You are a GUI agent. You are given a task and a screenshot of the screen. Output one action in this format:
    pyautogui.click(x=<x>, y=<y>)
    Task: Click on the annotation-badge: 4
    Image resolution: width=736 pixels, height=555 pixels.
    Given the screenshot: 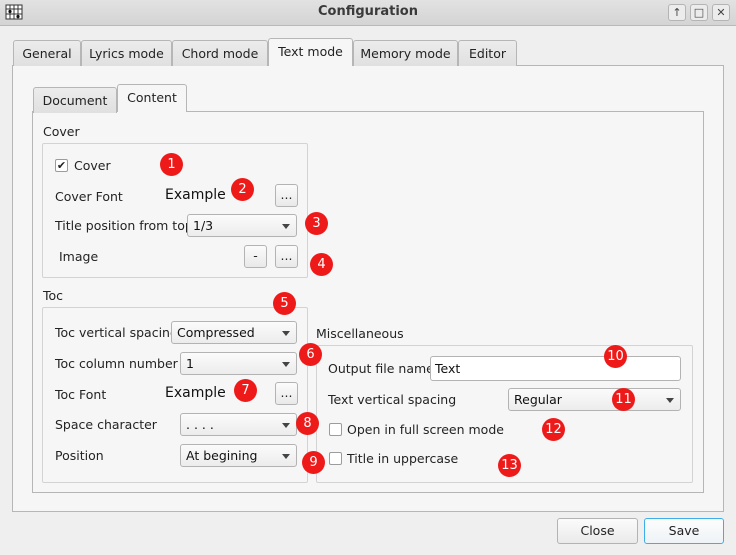 What is the action you would take?
    pyautogui.click(x=321, y=264)
    